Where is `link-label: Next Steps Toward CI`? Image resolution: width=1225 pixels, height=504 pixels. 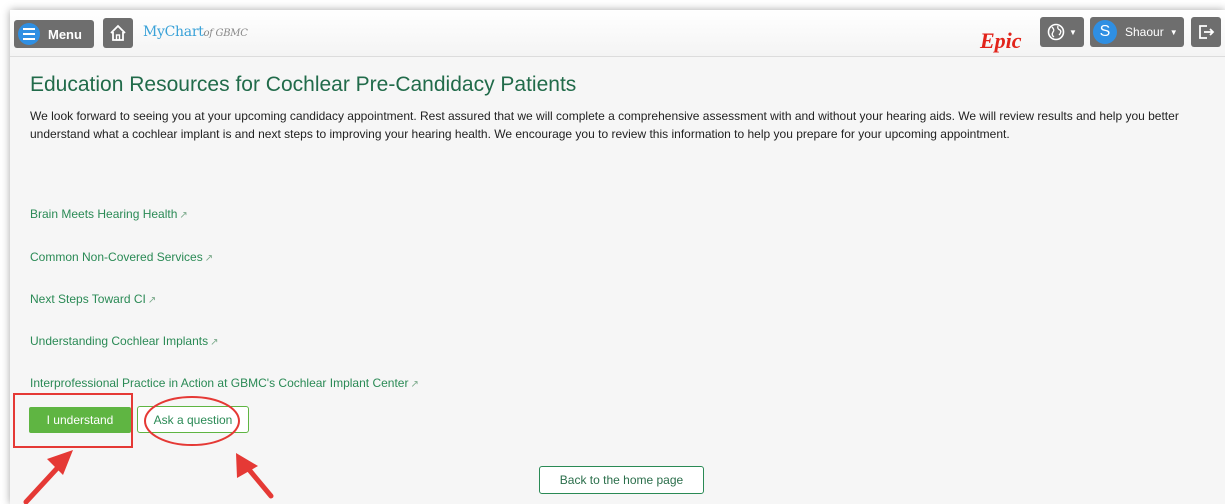
link-label: Next Steps Toward CI is located at coordinates (88, 299).